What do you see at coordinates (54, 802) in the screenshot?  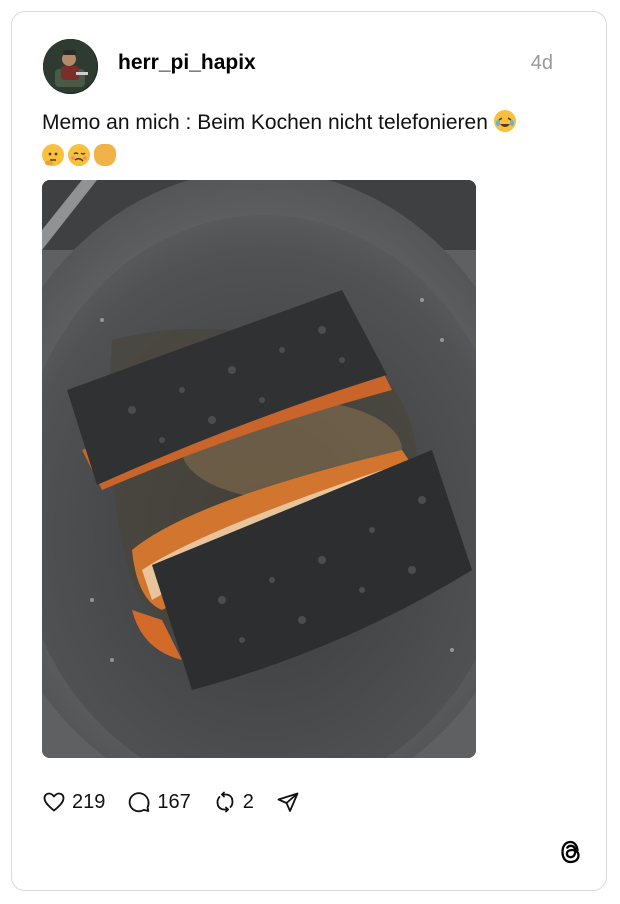 I see `heart-icon` at bounding box center [54, 802].